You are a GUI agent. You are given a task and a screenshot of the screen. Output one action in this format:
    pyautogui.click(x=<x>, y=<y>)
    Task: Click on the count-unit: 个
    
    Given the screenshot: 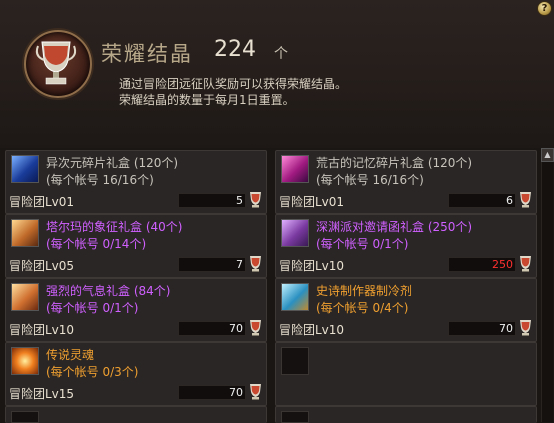 What is the action you would take?
    pyautogui.click(x=281, y=54)
    